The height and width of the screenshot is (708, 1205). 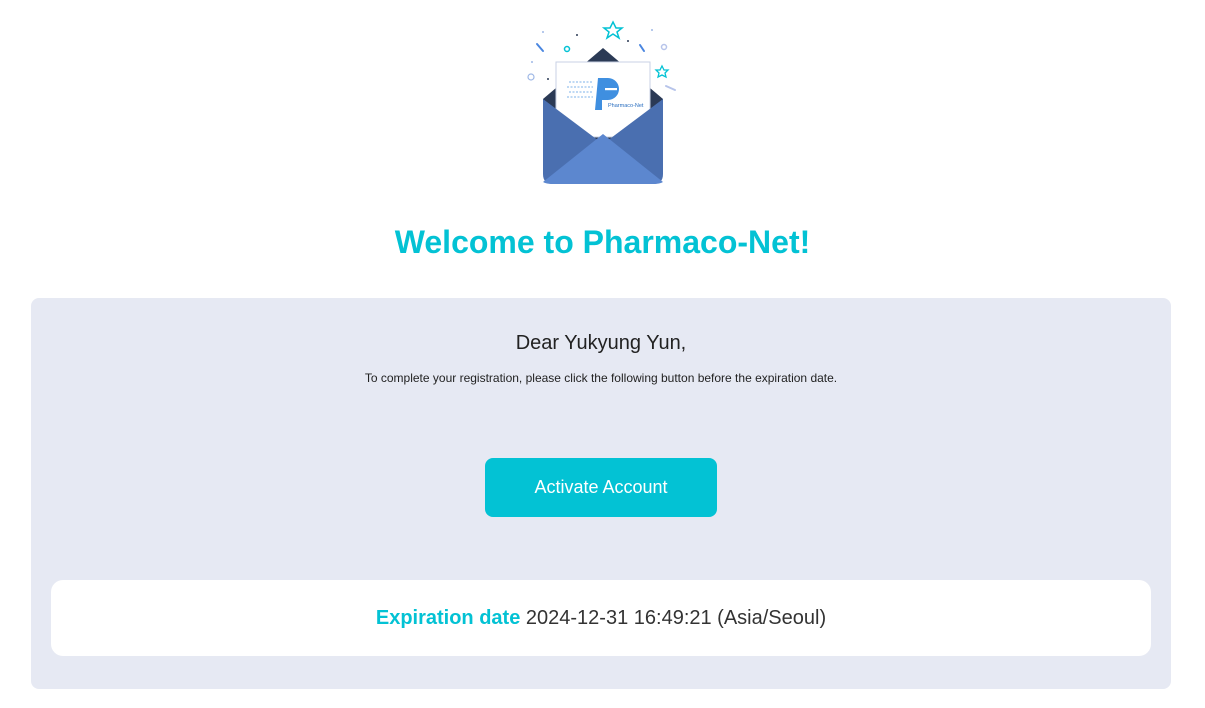 I want to click on greeting-text: Dear Yukyung Yun,, so click(x=601, y=343).